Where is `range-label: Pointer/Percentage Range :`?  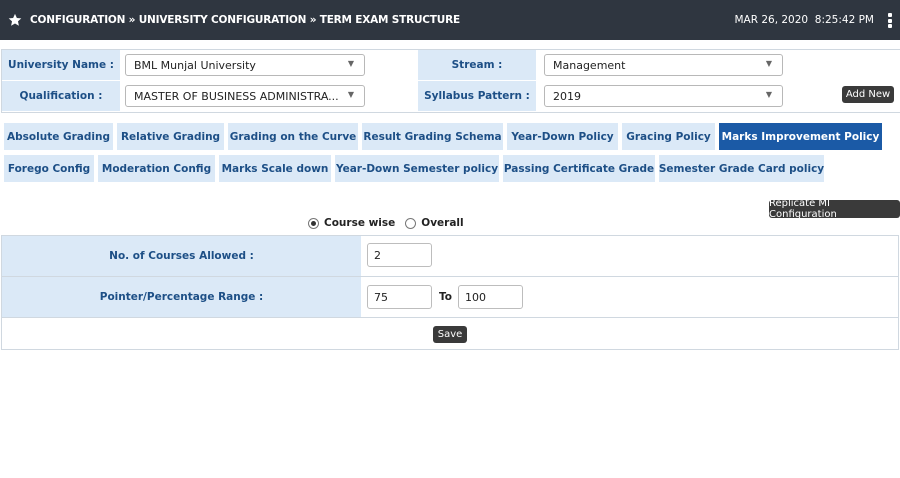 range-label: Pointer/Percentage Range : is located at coordinates (181, 297).